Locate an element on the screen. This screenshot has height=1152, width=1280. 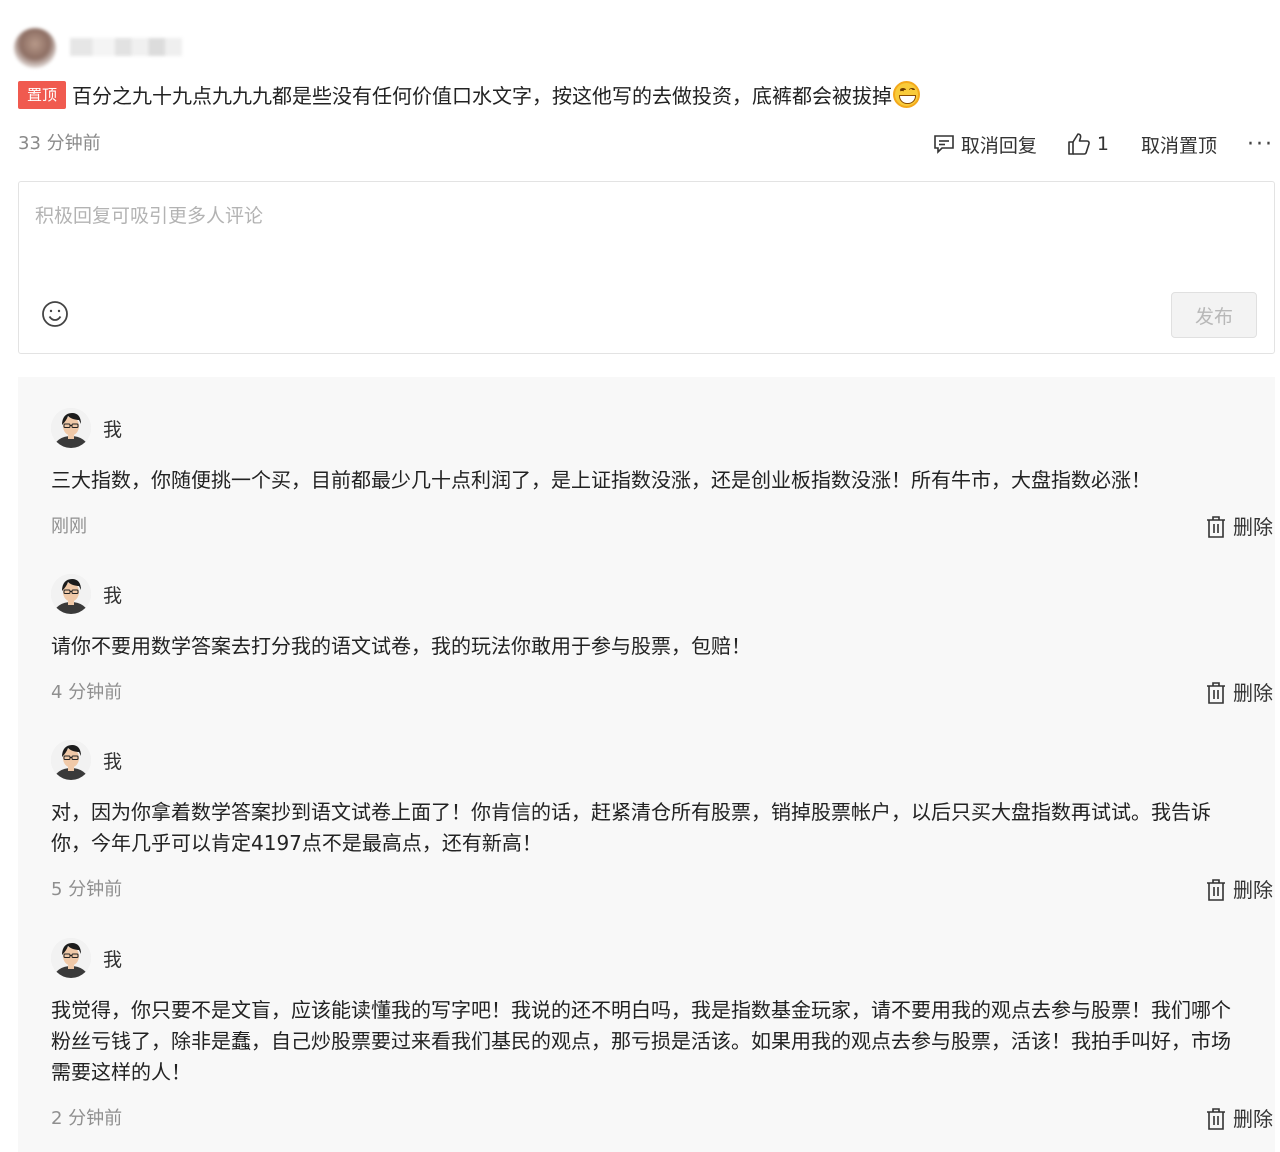
like-count: 1 is located at coordinates (1102, 144).